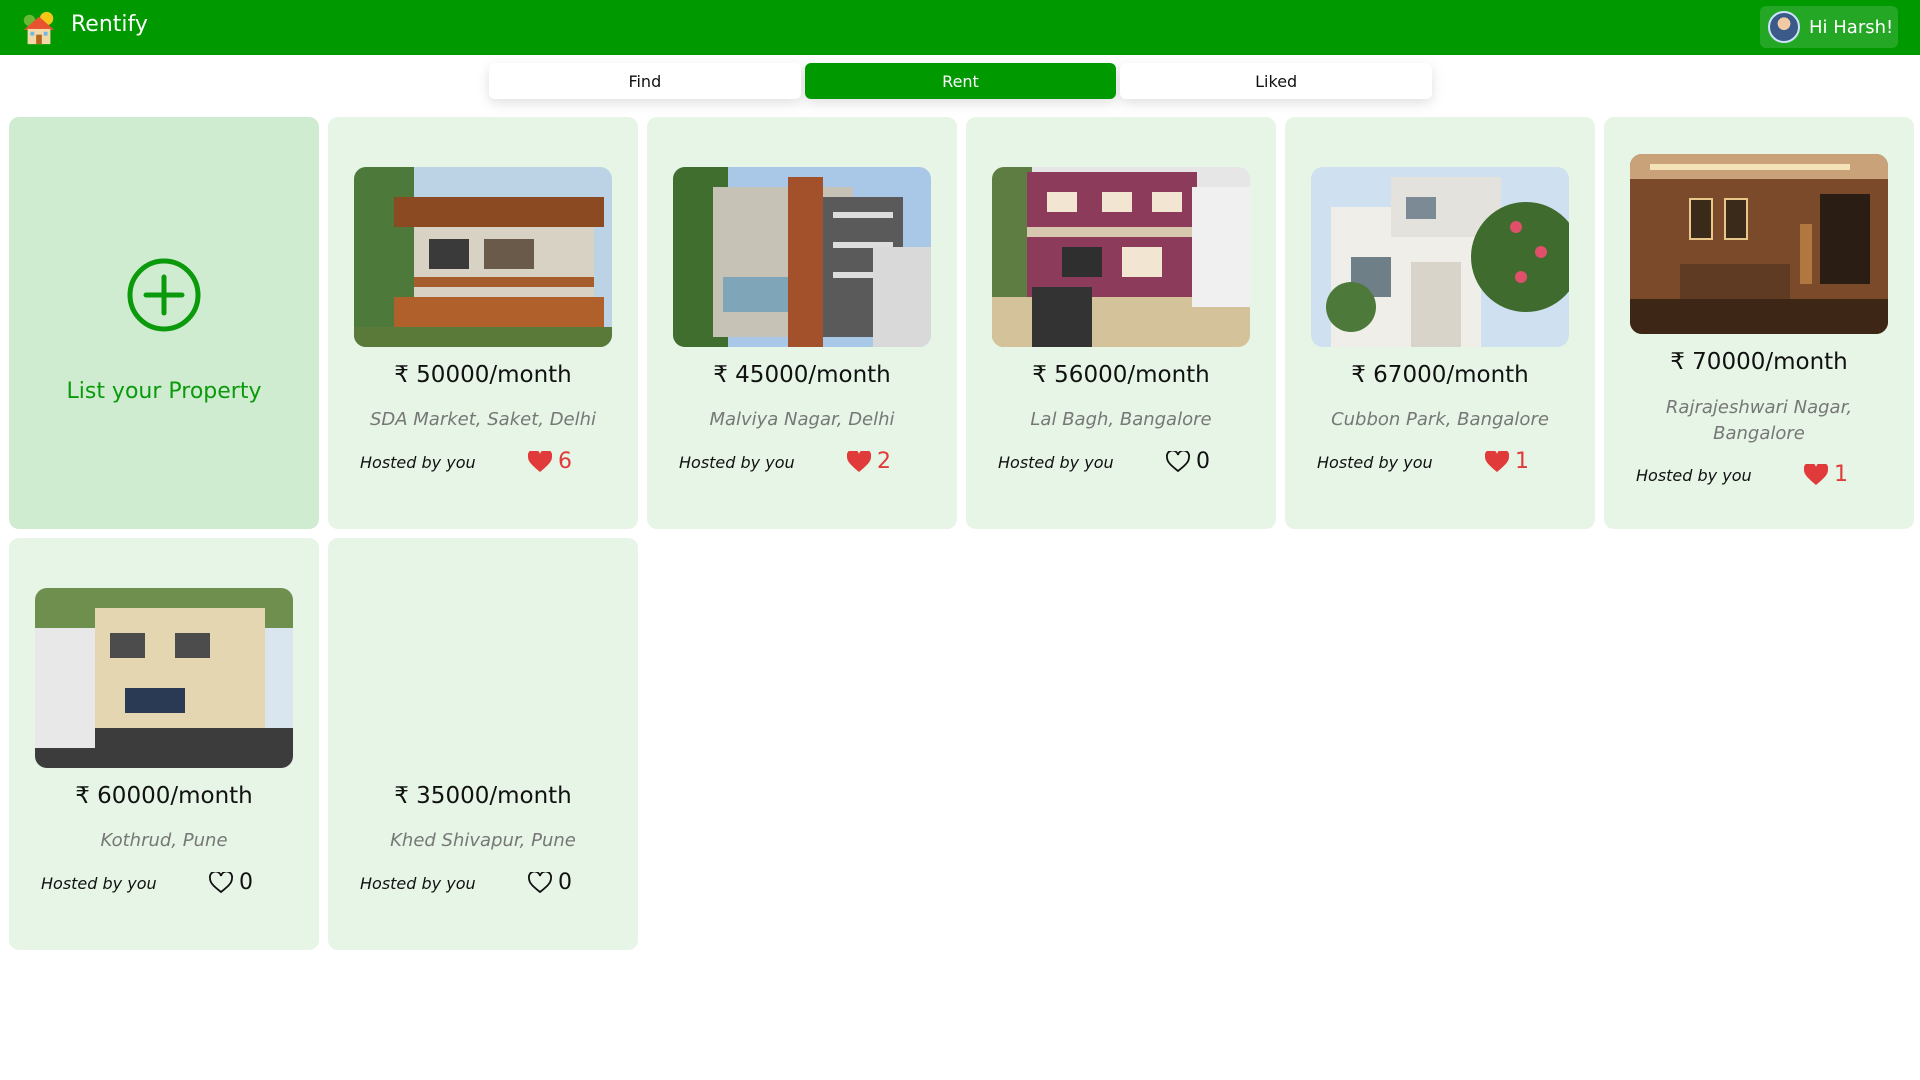  Describe the element at coordinates (1121, 375) in the screenshot. I see `property-price: ₹ 56000/month` at that location.